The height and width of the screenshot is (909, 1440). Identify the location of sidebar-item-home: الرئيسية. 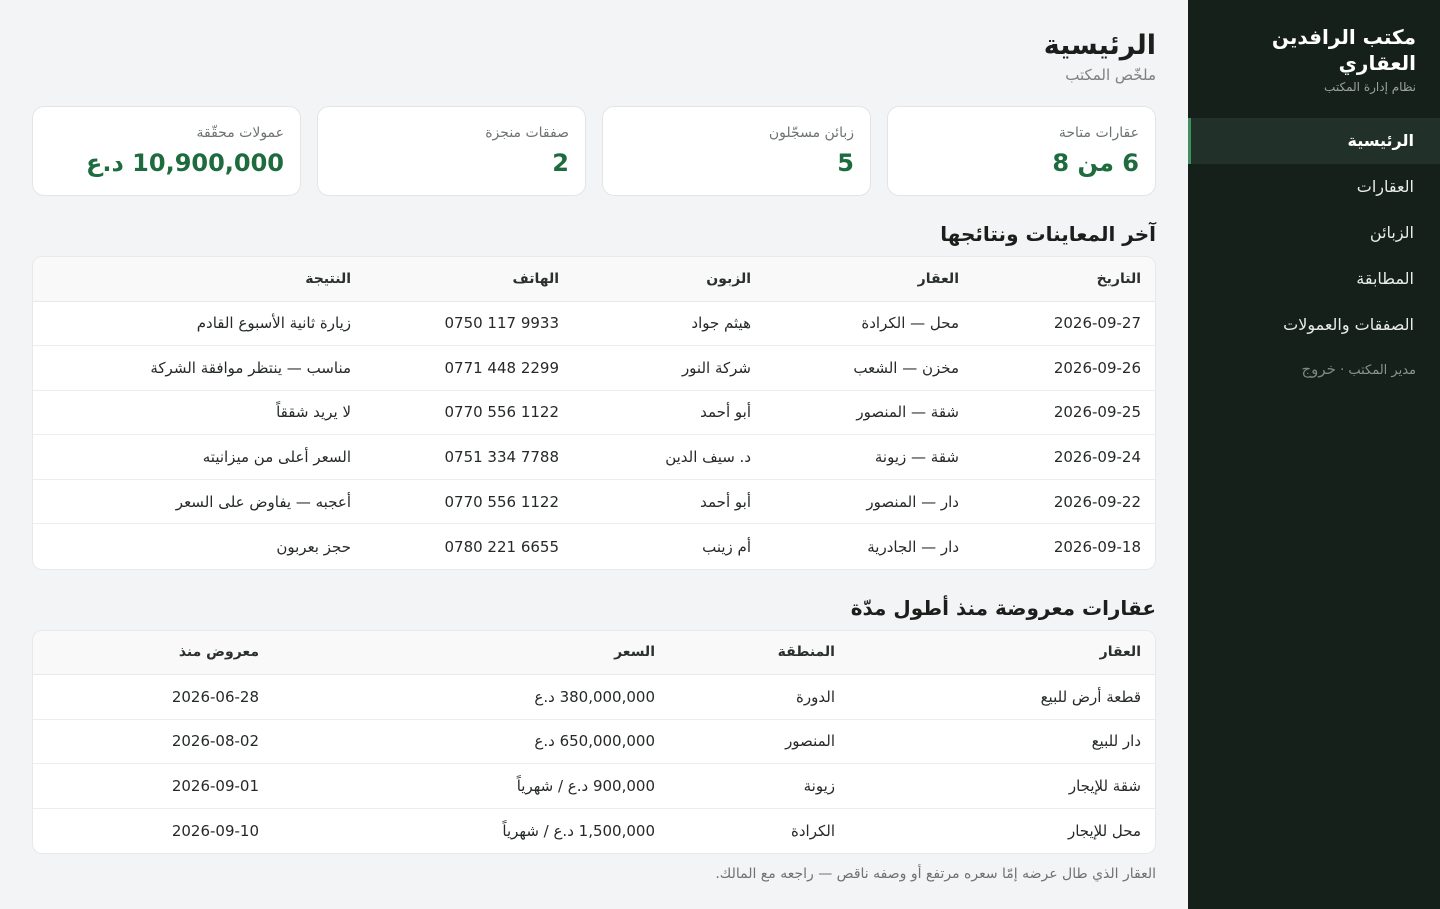
(1314, 141).